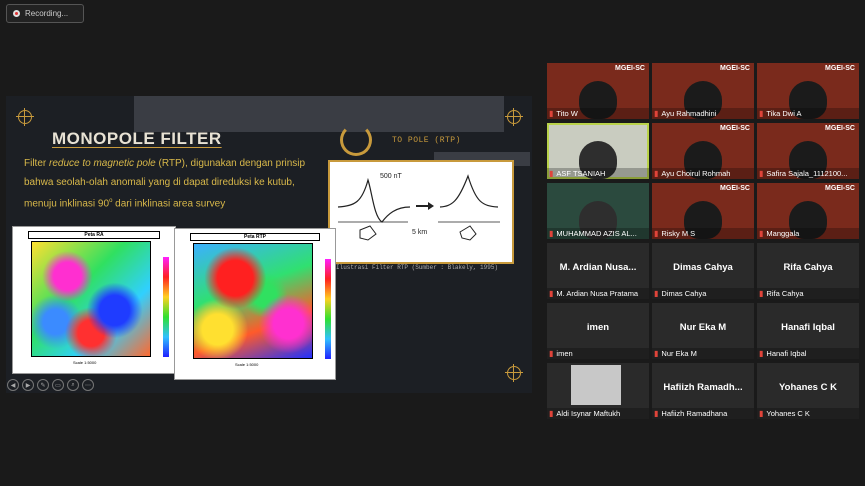  Describe the element at coordinates (28, 385) in the screenshot. I see `next-slide-icon: ▶` at that location.